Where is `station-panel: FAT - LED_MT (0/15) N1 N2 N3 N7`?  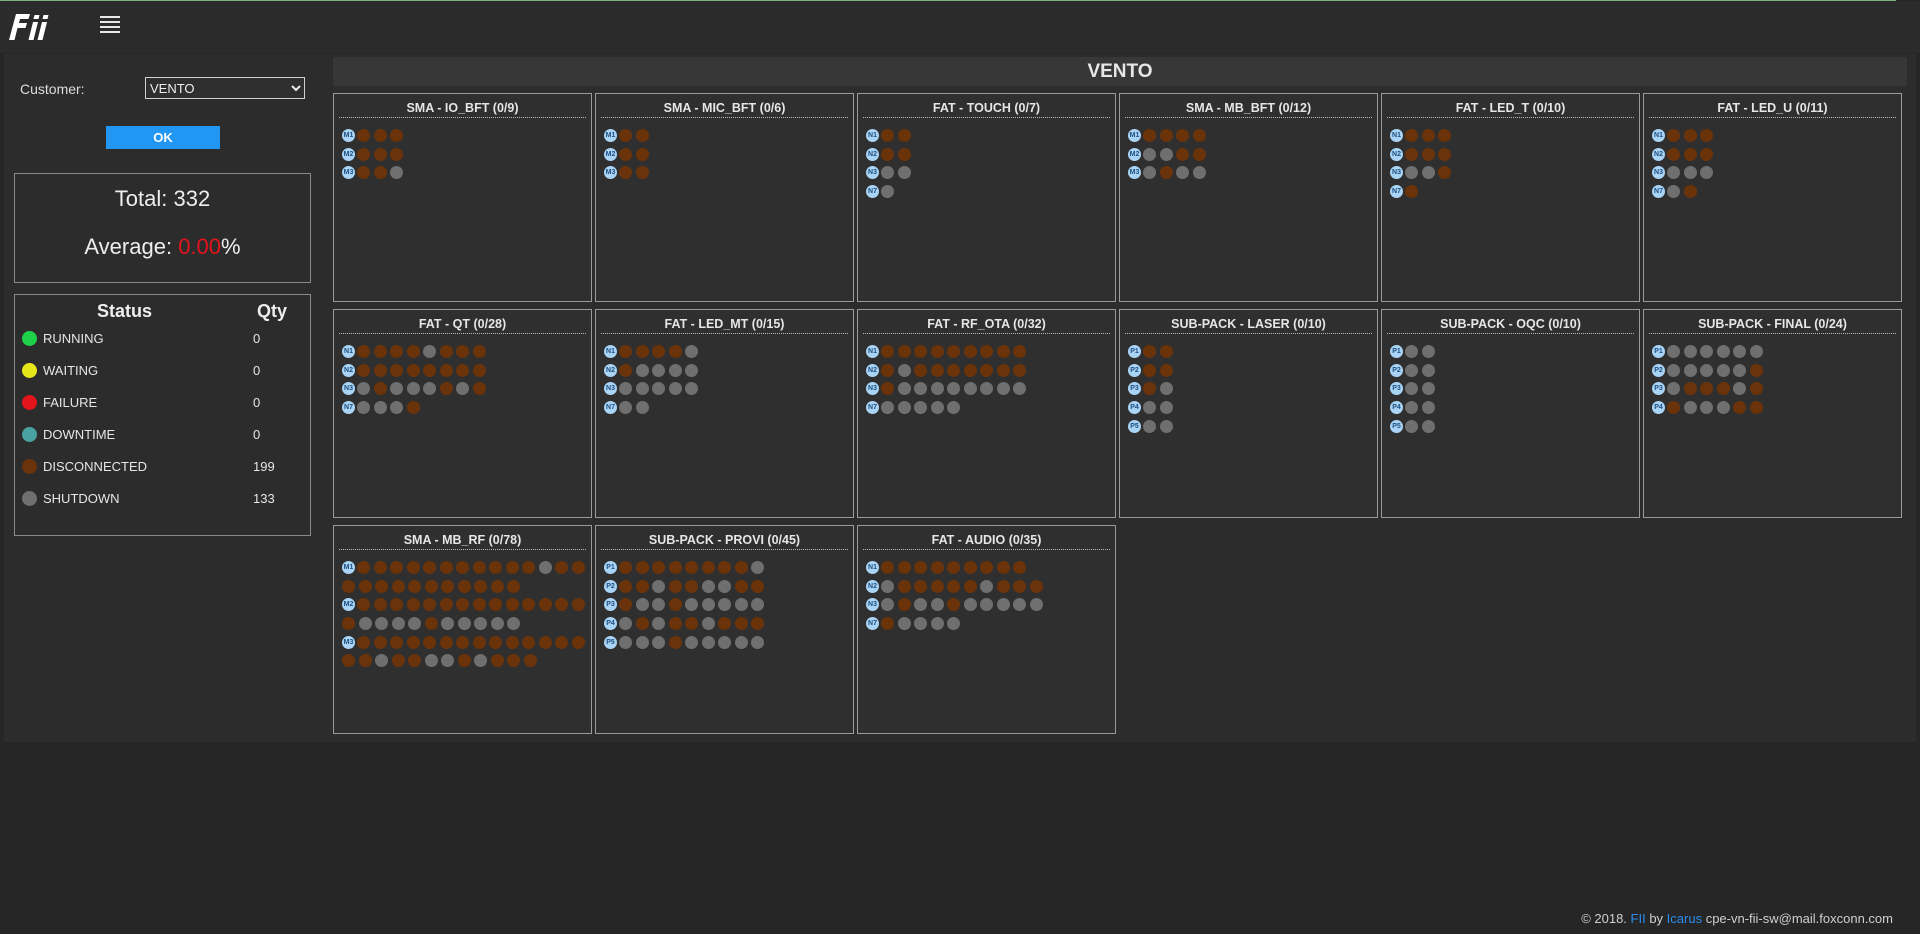
station-panel: FAT - LED_MT (0/15) N1 N2 N3 N7 is located at coordinates (724, 413).